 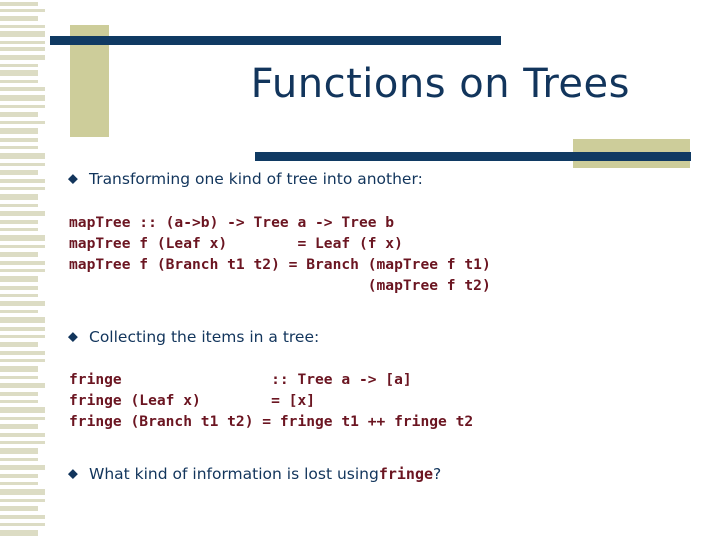 I want to click on bullet-label-before: What kind of information is lost using, so click(x=234, y=474).